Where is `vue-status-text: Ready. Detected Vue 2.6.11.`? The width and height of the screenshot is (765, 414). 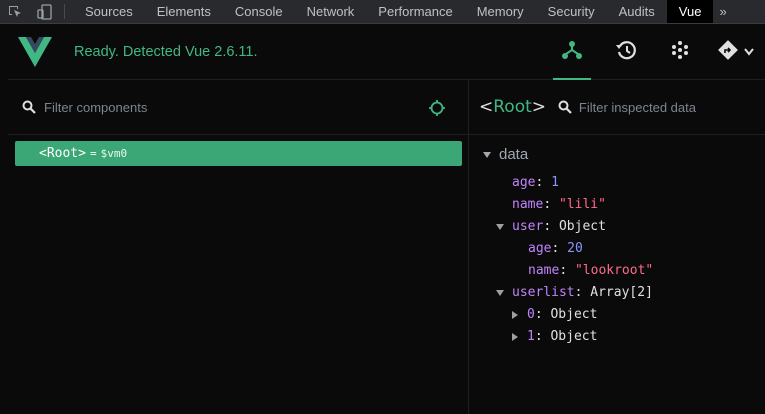
vue-status-text: Ready. Detected Vue 2.6.11. is located at coordinates (166, 51).